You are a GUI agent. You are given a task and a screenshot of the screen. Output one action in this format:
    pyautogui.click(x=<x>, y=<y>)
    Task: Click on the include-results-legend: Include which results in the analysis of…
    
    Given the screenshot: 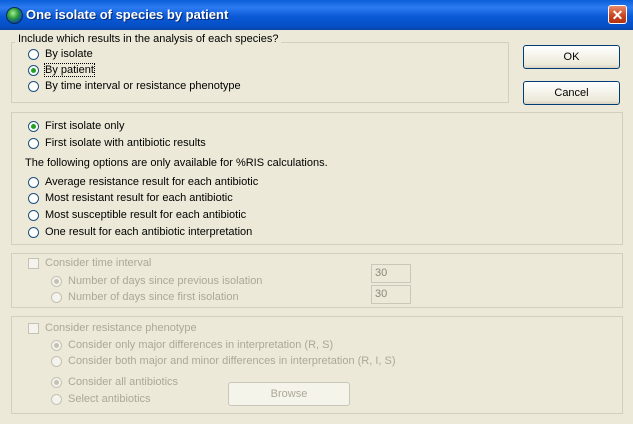 What is the action you would take?
    pyautogui.click(x=148, y=39)
    